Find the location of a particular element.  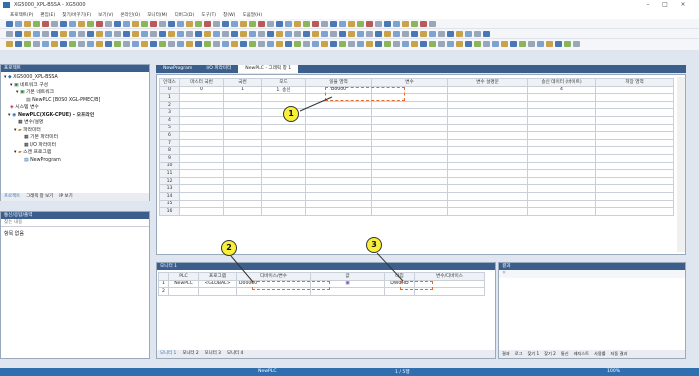

tree-network-config: ▾ ▣ 네트워크 구성 is located at coordinates (75, 86).